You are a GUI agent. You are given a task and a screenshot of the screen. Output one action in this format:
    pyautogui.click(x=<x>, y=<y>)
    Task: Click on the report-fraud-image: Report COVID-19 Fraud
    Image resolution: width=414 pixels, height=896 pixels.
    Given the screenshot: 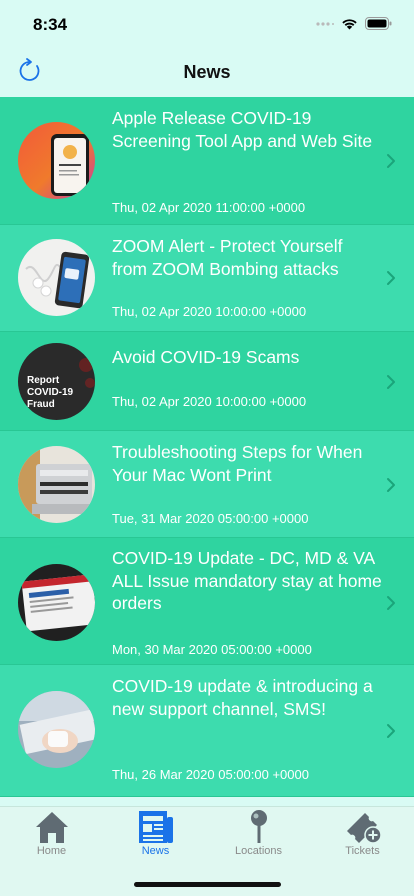 What is the action you would take?
    pyautogui.click(x=56, y=381)
    